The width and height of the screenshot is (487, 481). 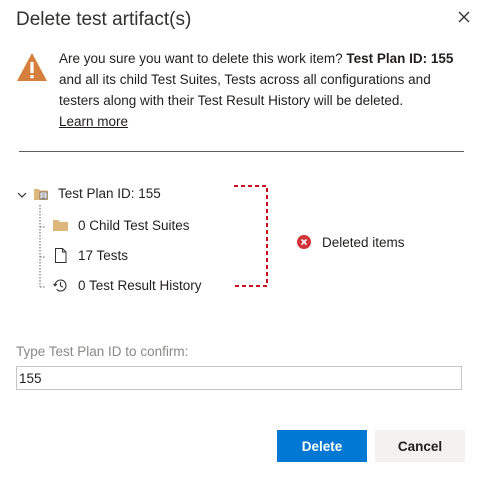 I want to click on deleted-items-legend: Deleted items, so click(x=367, y=243).